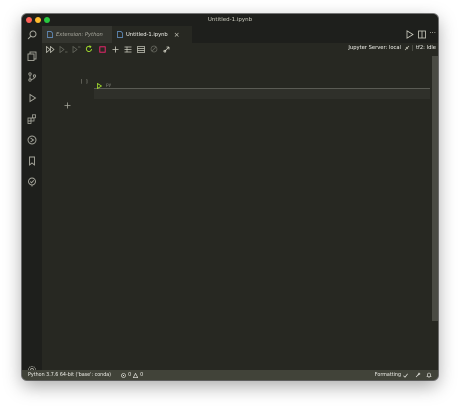 The height and width of the screenshot is (409, 460). What do you see at coordinates (410, 34) in the screenshot?
I see `run-file-icon` at bounding box center [410, 34].